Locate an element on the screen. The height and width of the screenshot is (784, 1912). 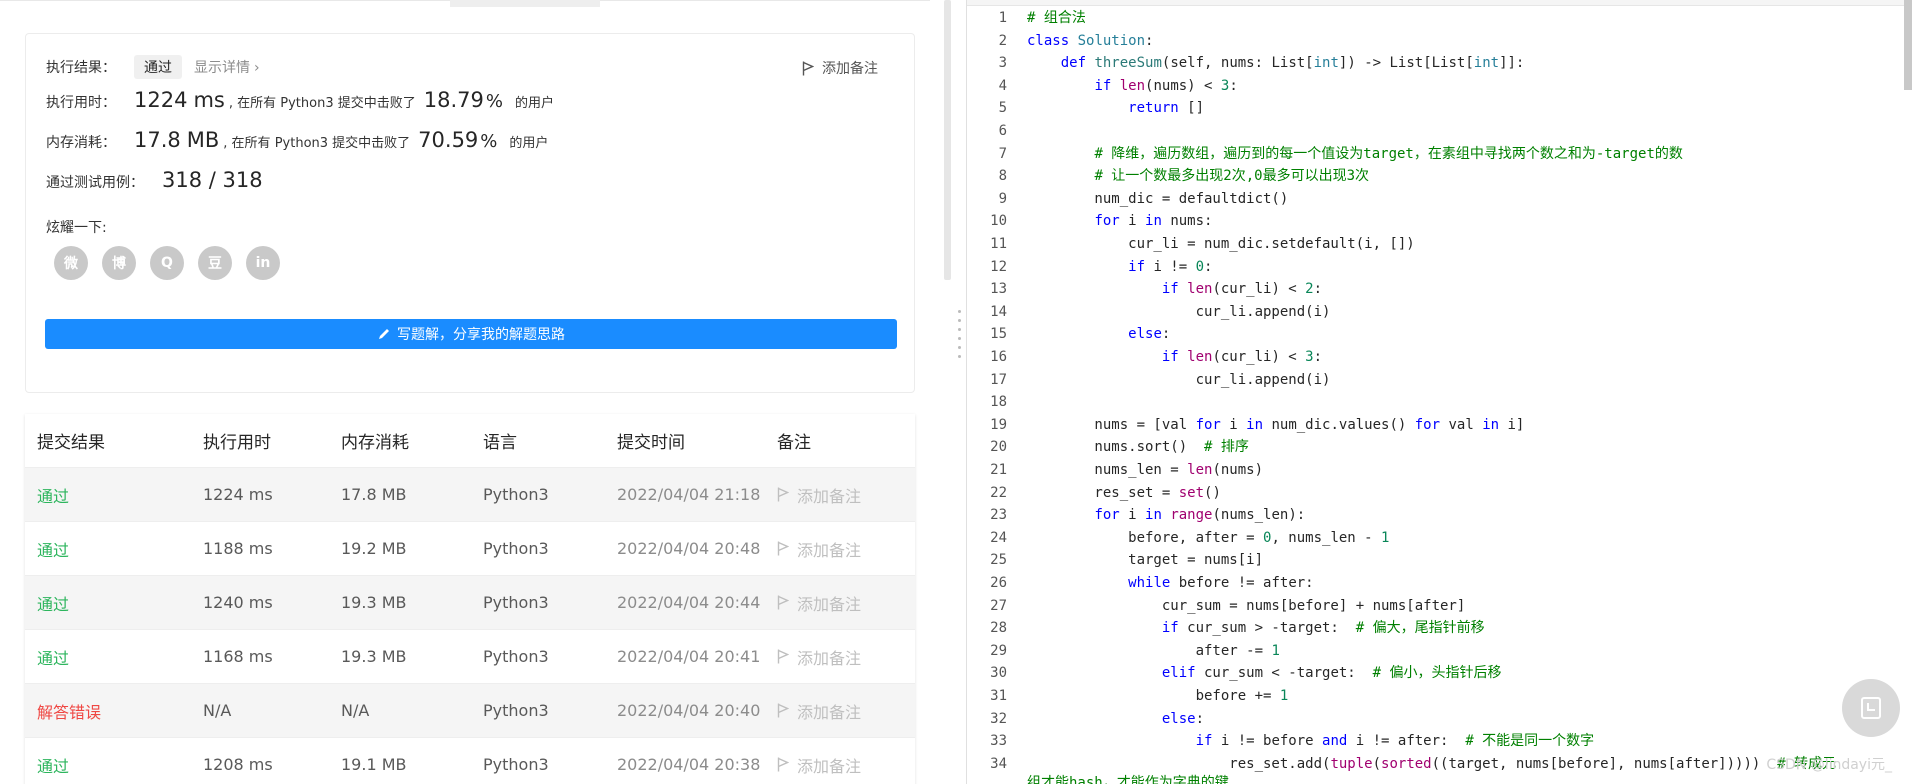
code-line: 18 is located at coordinates (1439, 402).